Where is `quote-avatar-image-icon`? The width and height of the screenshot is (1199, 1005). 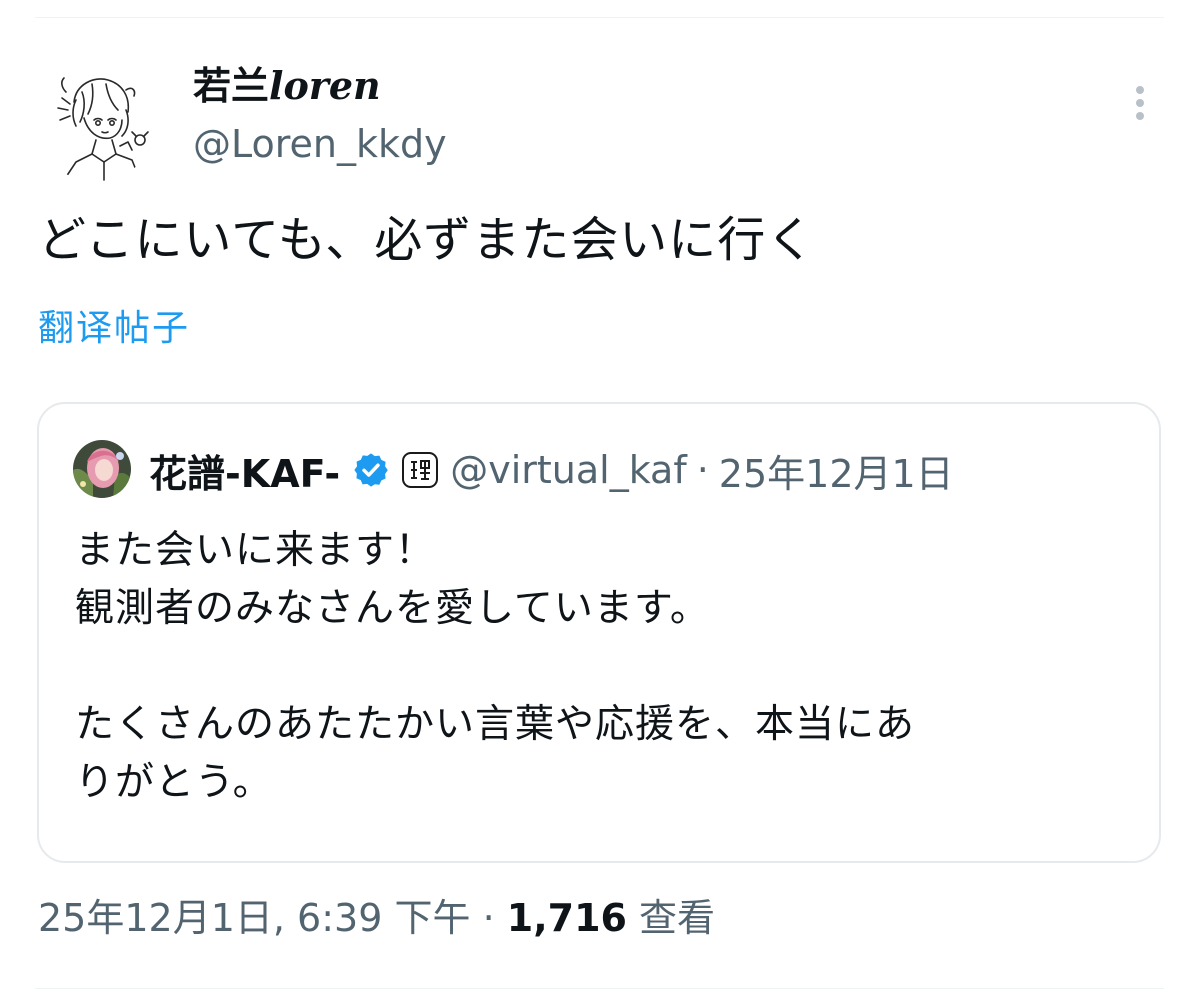 quote-avatar-image-icon is located at coordinates (102, 469).